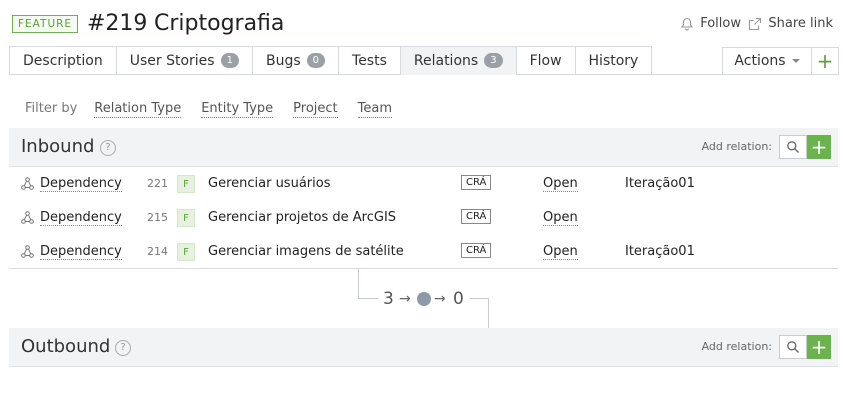  What do you see at coordinates (825, 61) in the screenshot?
I see `add-button: +` at bounding box center [825, 61].